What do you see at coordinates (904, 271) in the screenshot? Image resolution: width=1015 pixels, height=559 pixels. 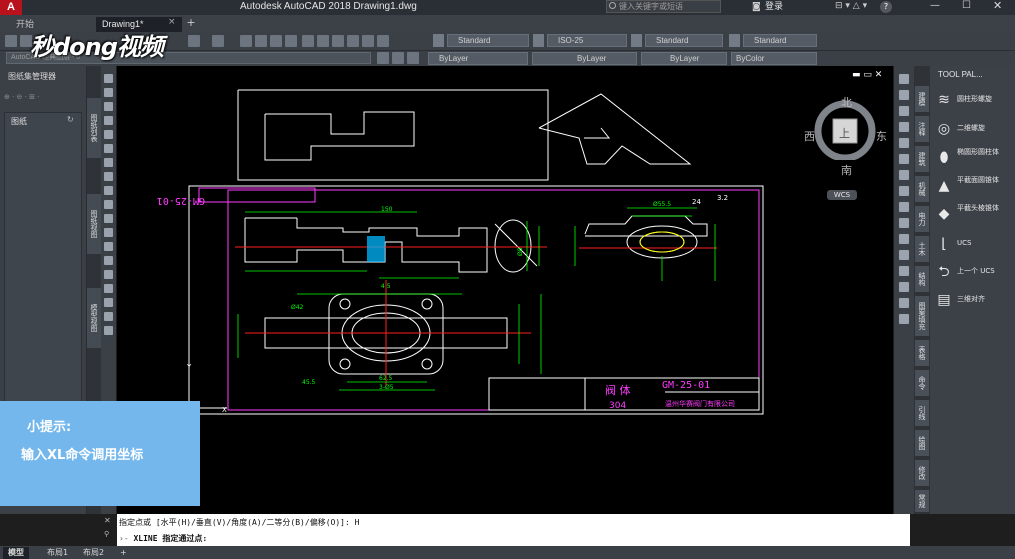 I see `join-icon` at bounding box center [904, 271].